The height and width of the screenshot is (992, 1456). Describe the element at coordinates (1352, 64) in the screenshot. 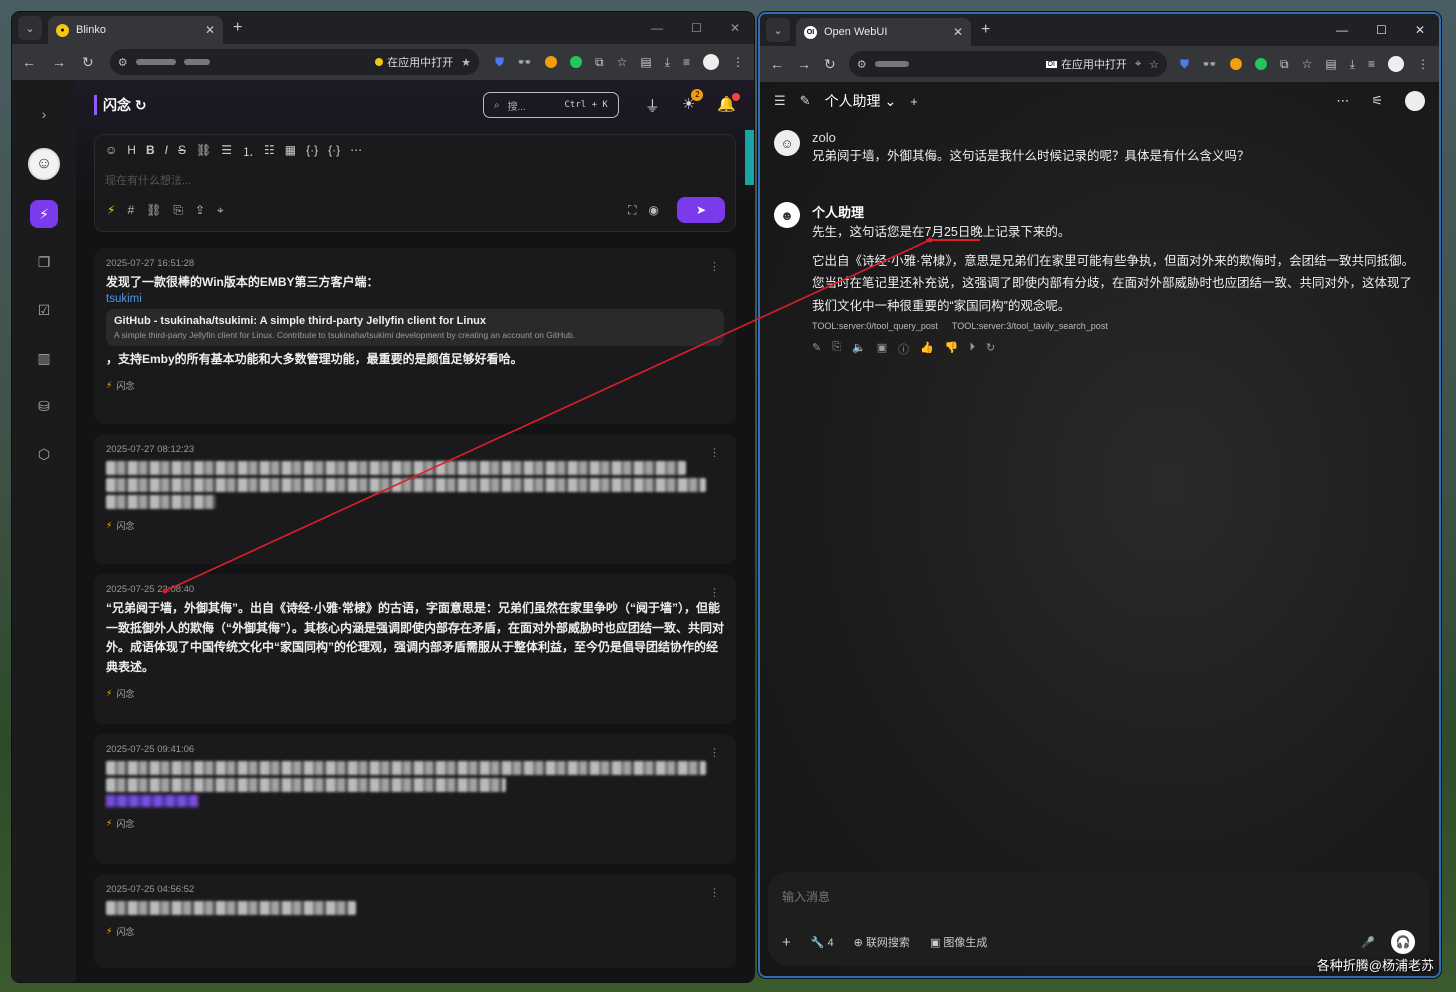

I see `download-icon: ⤓` at that location.